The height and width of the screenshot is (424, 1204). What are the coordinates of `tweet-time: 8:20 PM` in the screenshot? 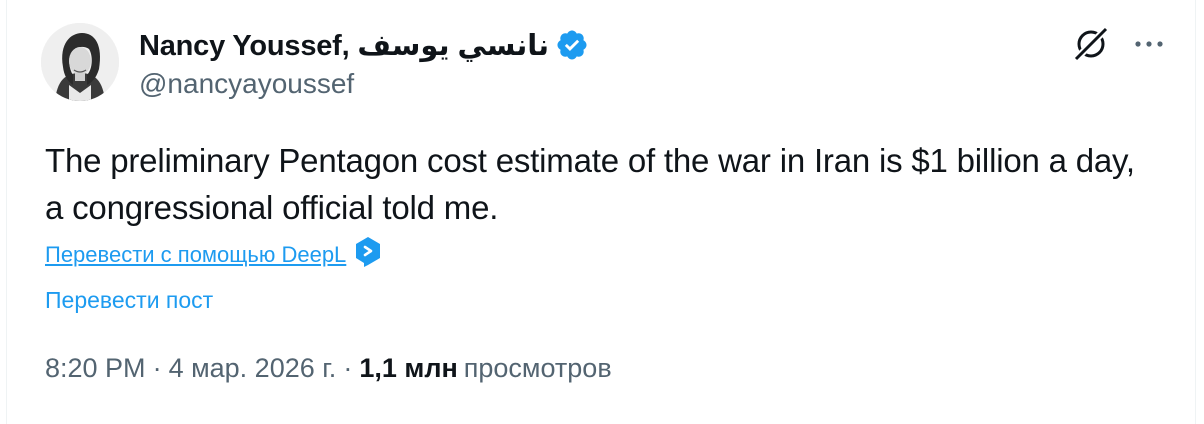 It's located at (95, 368).